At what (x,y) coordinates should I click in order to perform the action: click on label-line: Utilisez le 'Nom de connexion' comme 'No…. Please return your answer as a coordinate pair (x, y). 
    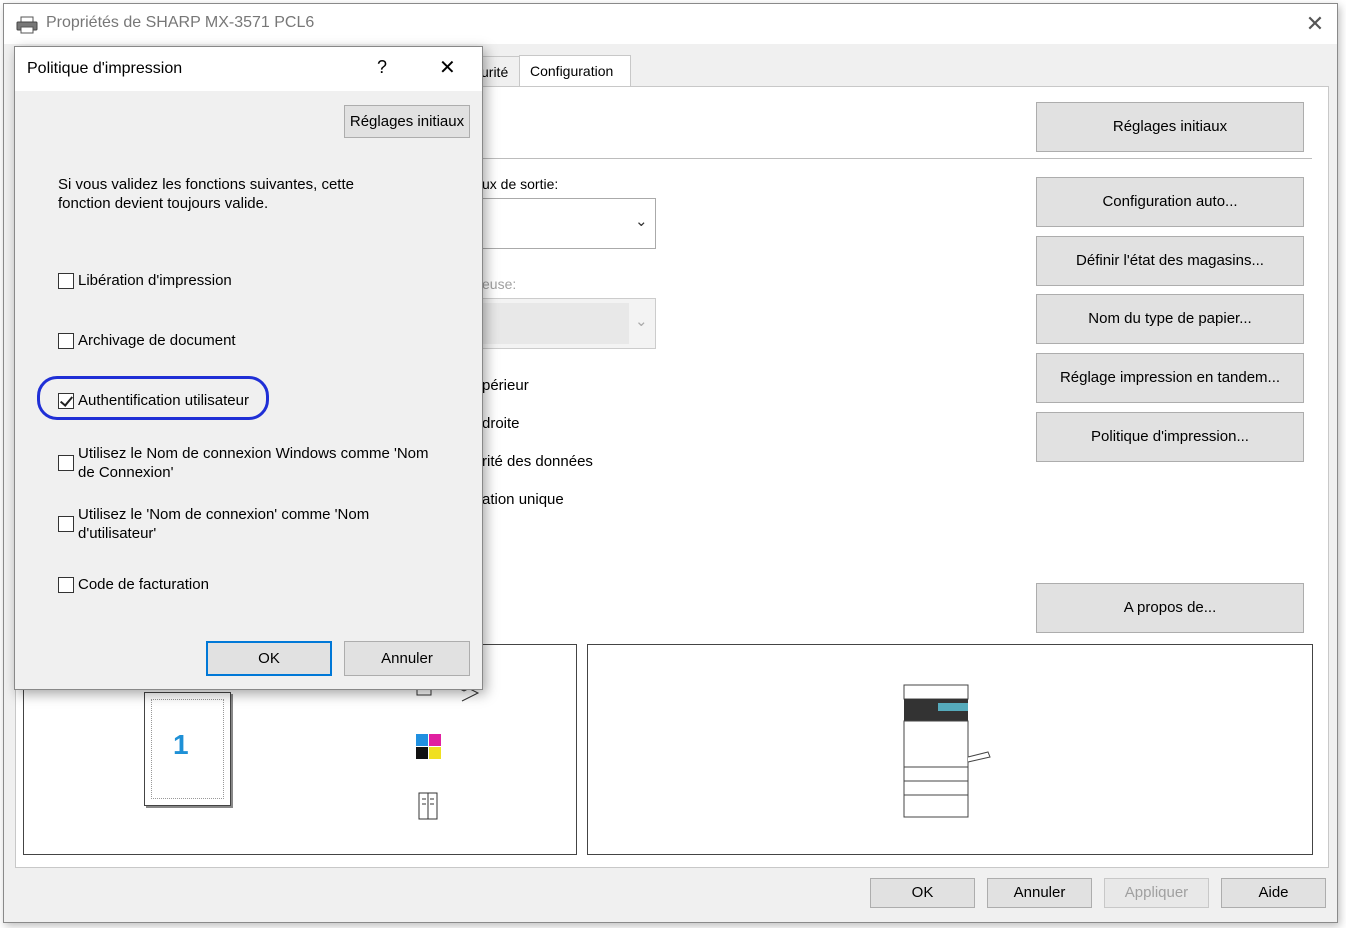
    Looking at the image, I should click on (224, 514).